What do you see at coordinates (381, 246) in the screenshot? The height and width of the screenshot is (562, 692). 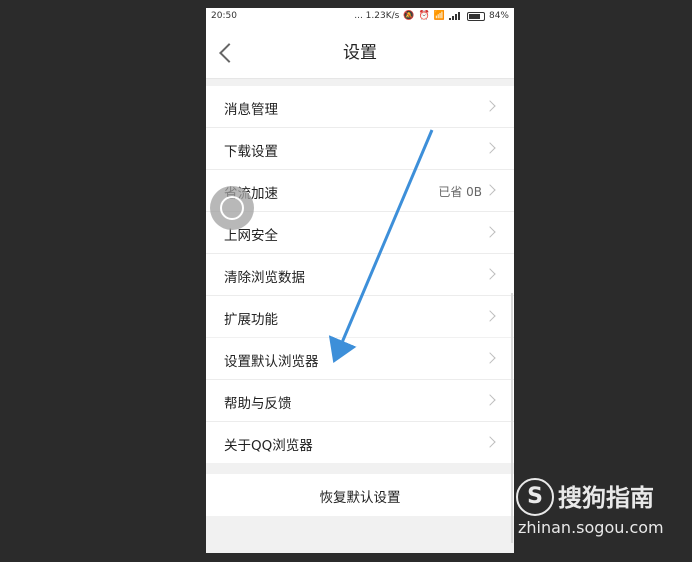 I see `annotation-arrow-line` at bounding box center [381, 246].